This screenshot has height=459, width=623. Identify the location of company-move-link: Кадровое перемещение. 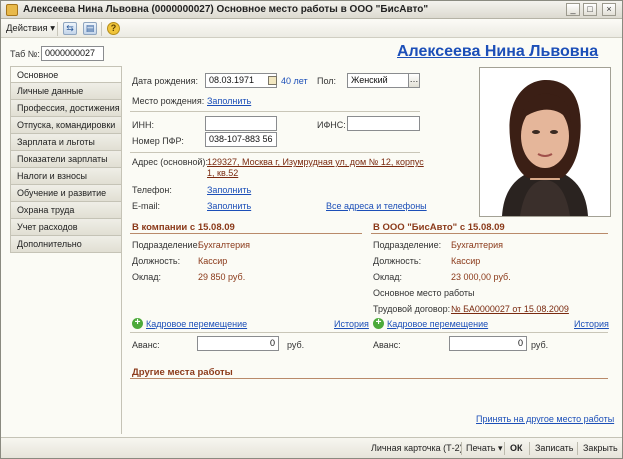
(196, 324).